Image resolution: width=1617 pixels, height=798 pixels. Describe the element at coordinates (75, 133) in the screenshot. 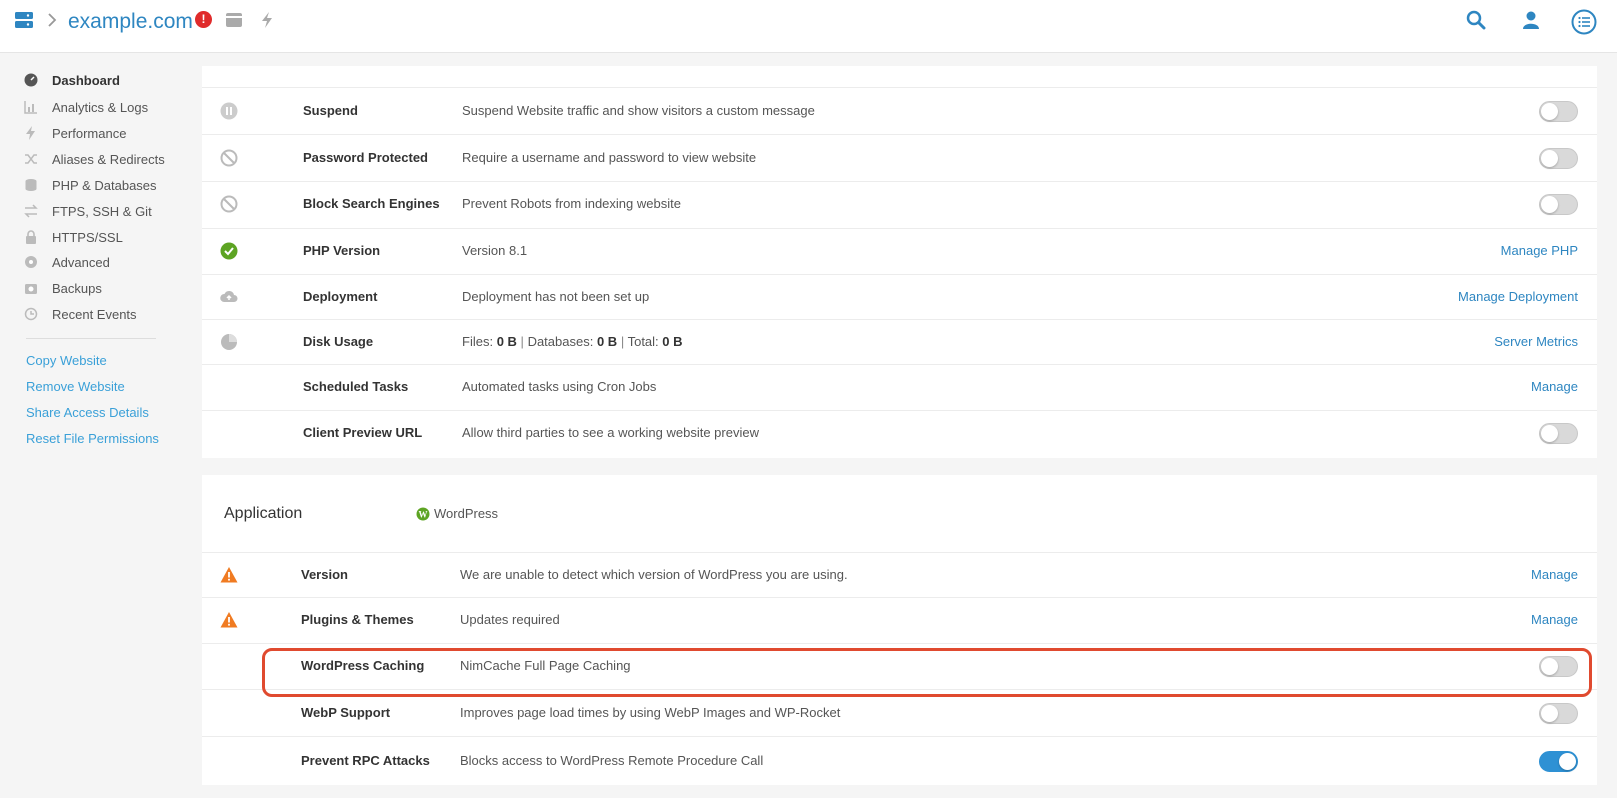

I see `sidebar-item-performance: Performance` at that location.